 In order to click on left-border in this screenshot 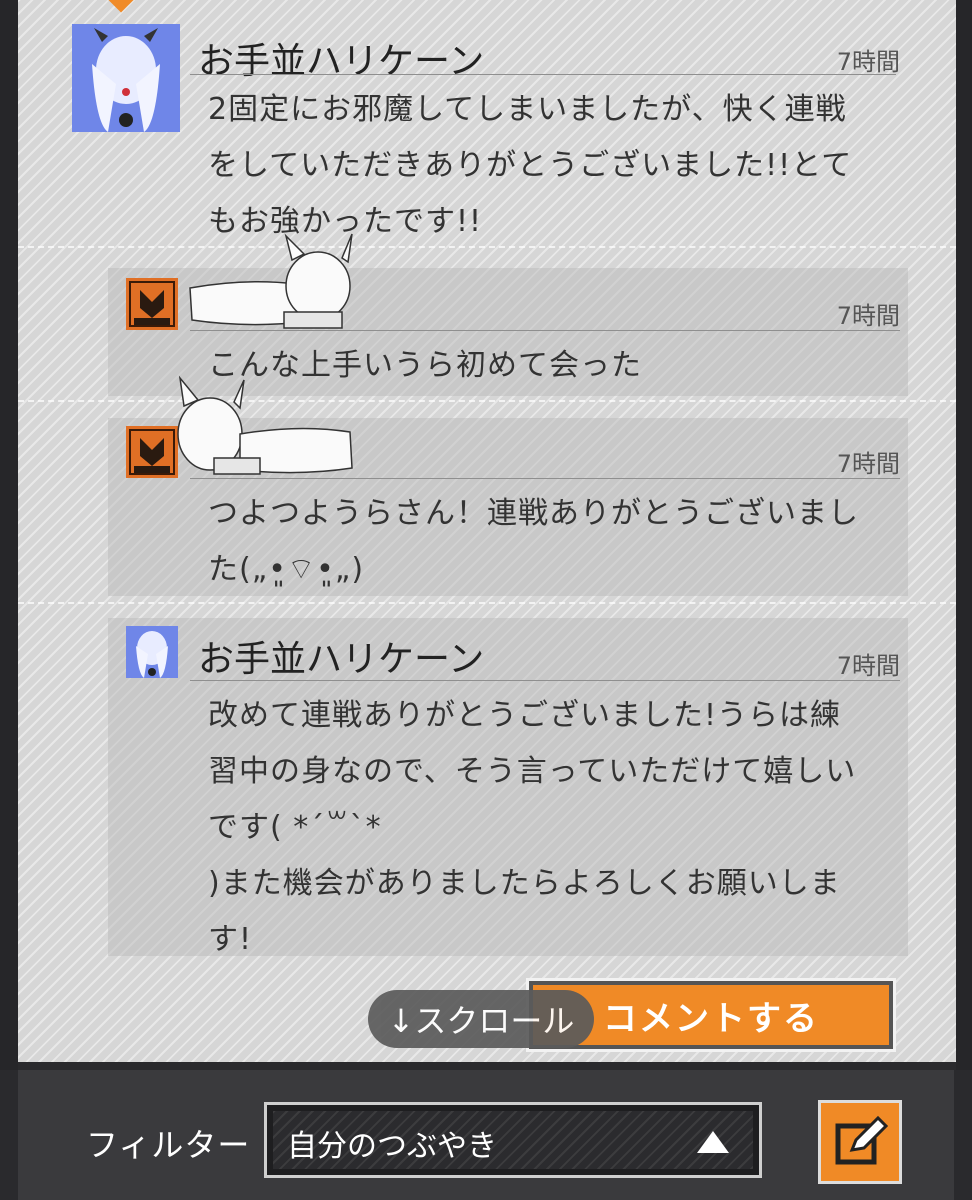, I will do `click(9, 535)`.